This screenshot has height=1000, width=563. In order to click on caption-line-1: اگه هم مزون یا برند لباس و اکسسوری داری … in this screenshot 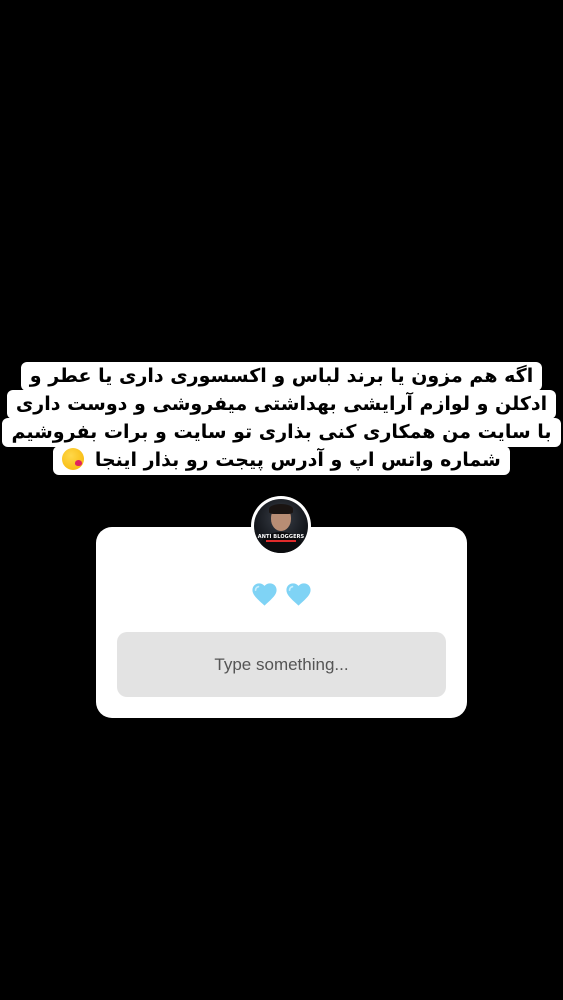, I will do `click(281, 376)`.